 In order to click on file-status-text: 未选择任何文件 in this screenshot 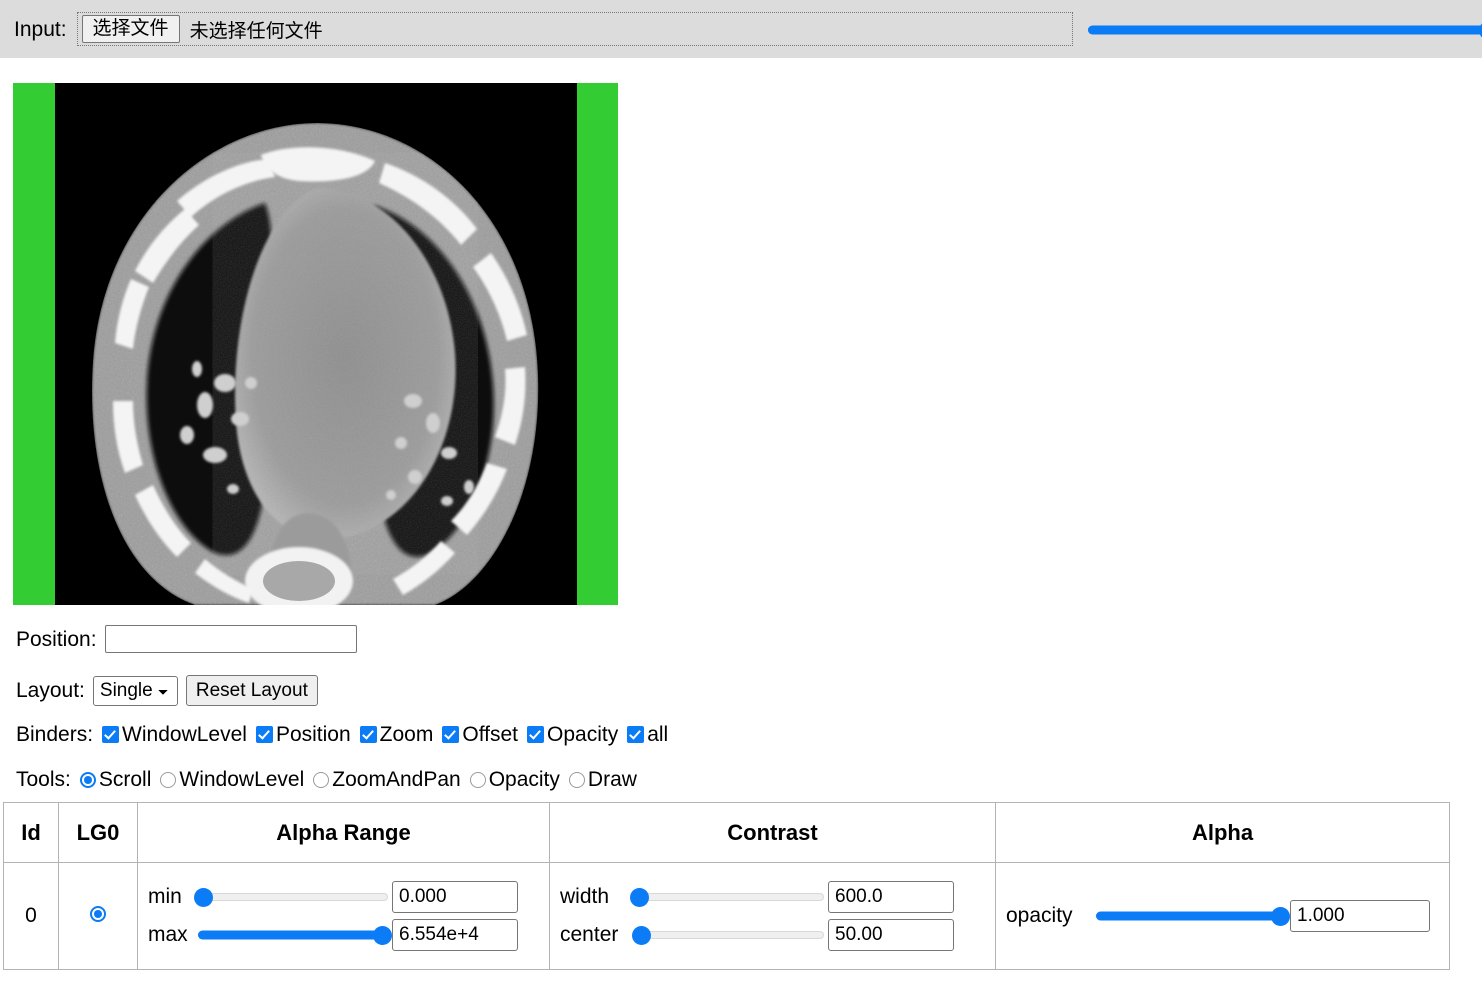, I will do `click(256, 30)`.